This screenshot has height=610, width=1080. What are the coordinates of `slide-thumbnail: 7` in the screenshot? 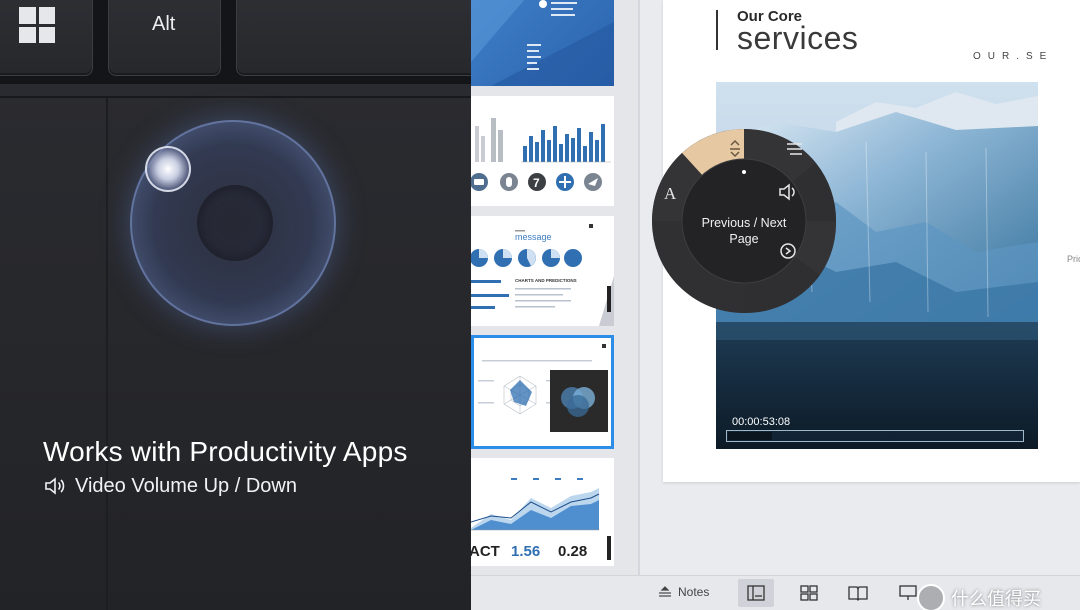 It's located at (542, 151).